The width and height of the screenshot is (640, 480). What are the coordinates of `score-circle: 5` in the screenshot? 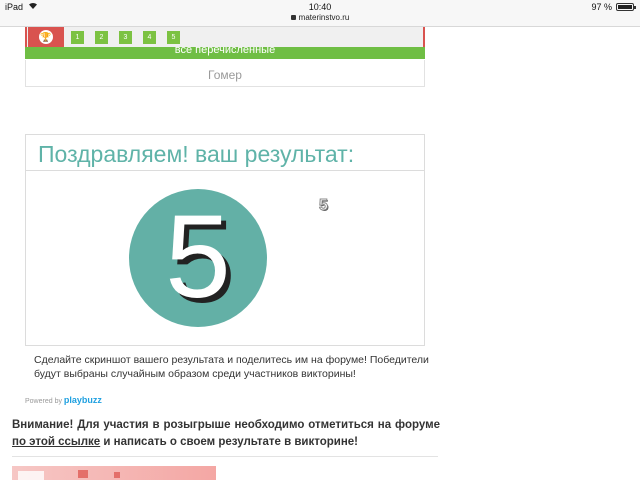 It's located at (198, 258).